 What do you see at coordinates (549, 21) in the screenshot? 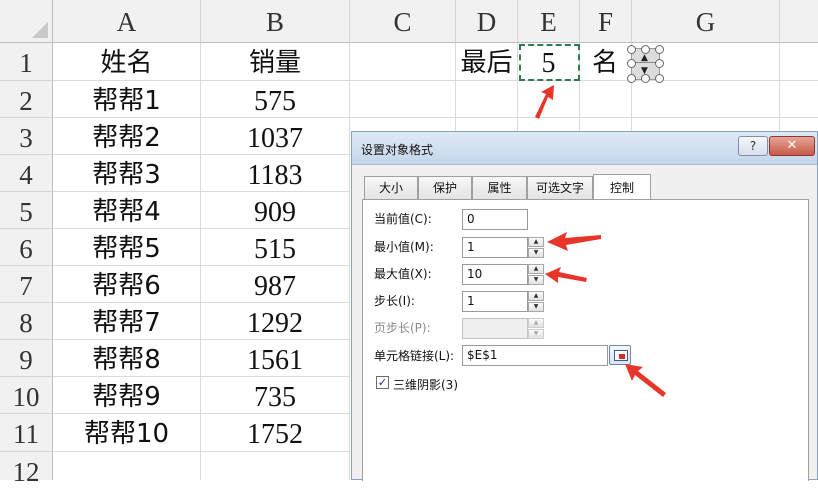
I see `col-header-e: E` at bounding box center [549, 21].